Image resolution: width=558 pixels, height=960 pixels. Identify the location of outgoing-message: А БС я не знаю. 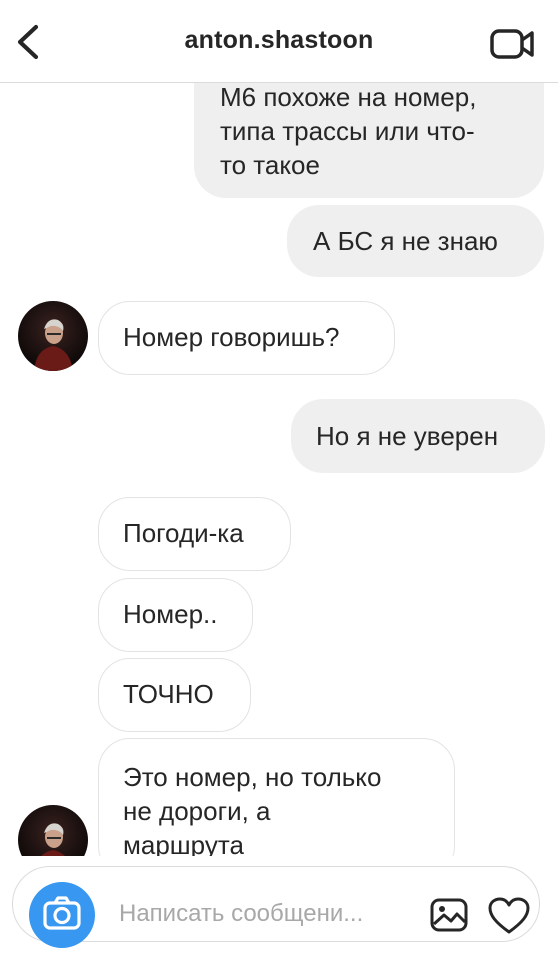
(415, 241).